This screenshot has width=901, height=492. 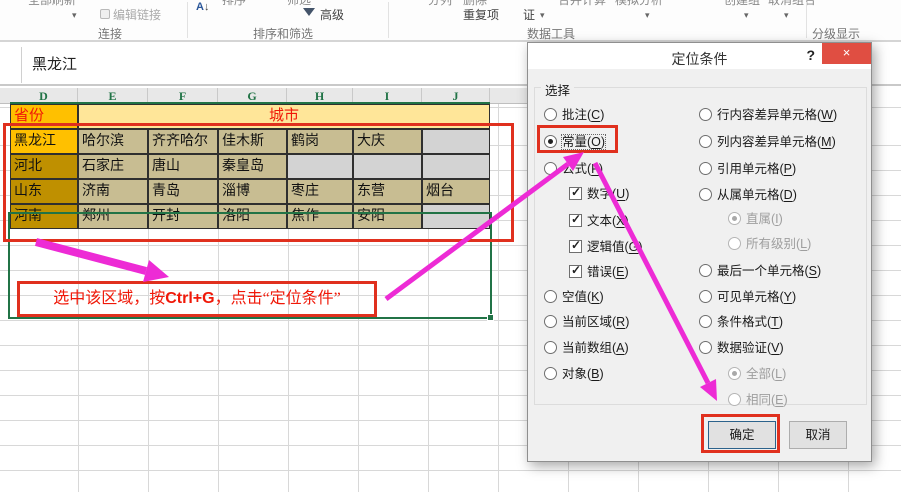 What do you see at coordinates (183, 166) in the screenshot?
I see `cell-city: 唐山` at bounding box center [183, 166].